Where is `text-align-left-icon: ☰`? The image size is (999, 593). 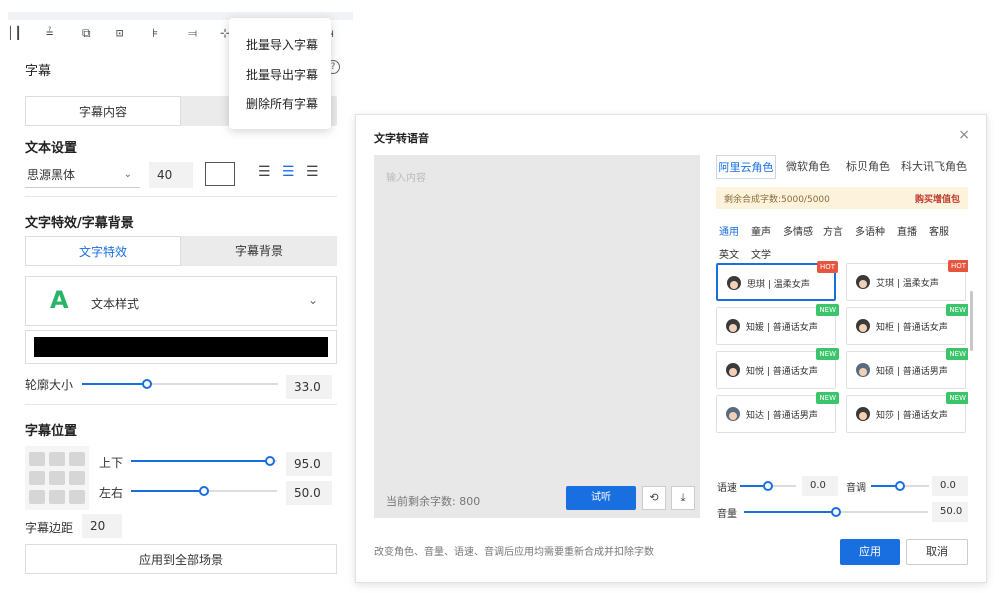
text-align-left-icon: ☰ is located at coordinates (264, 172).